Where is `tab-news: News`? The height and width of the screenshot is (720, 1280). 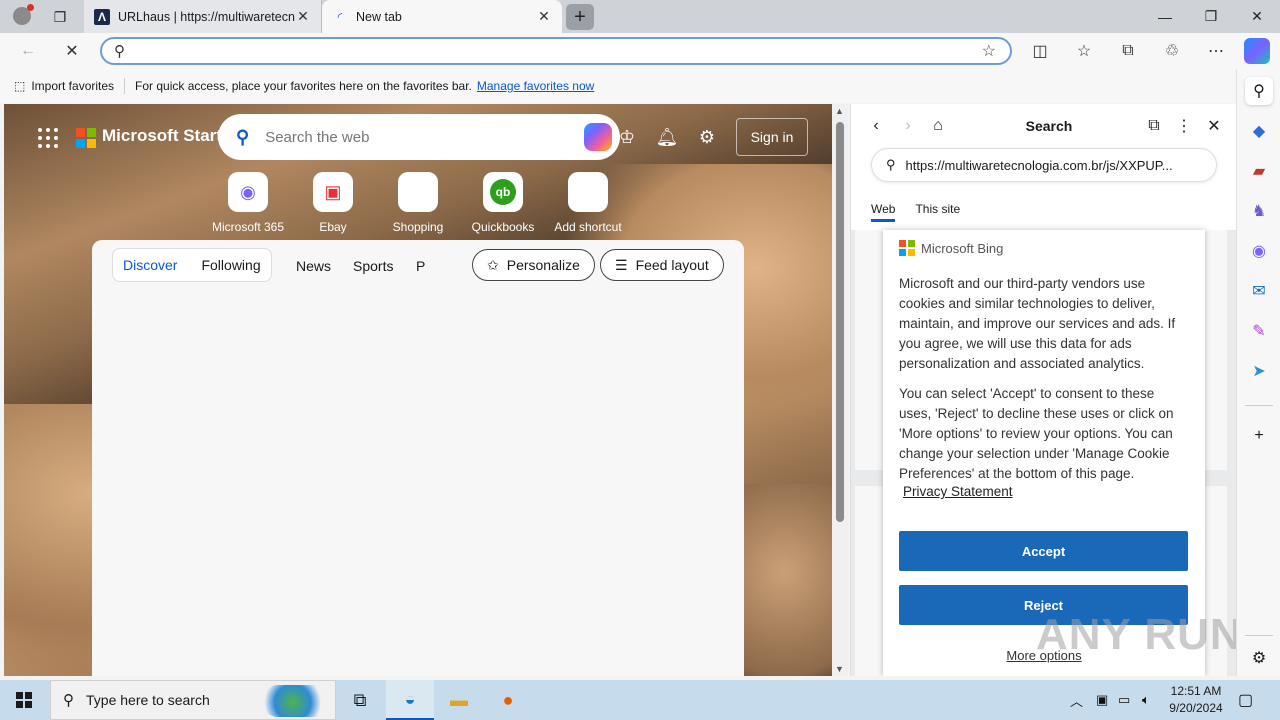
tab-news: News is located at coordinates (313, 266).